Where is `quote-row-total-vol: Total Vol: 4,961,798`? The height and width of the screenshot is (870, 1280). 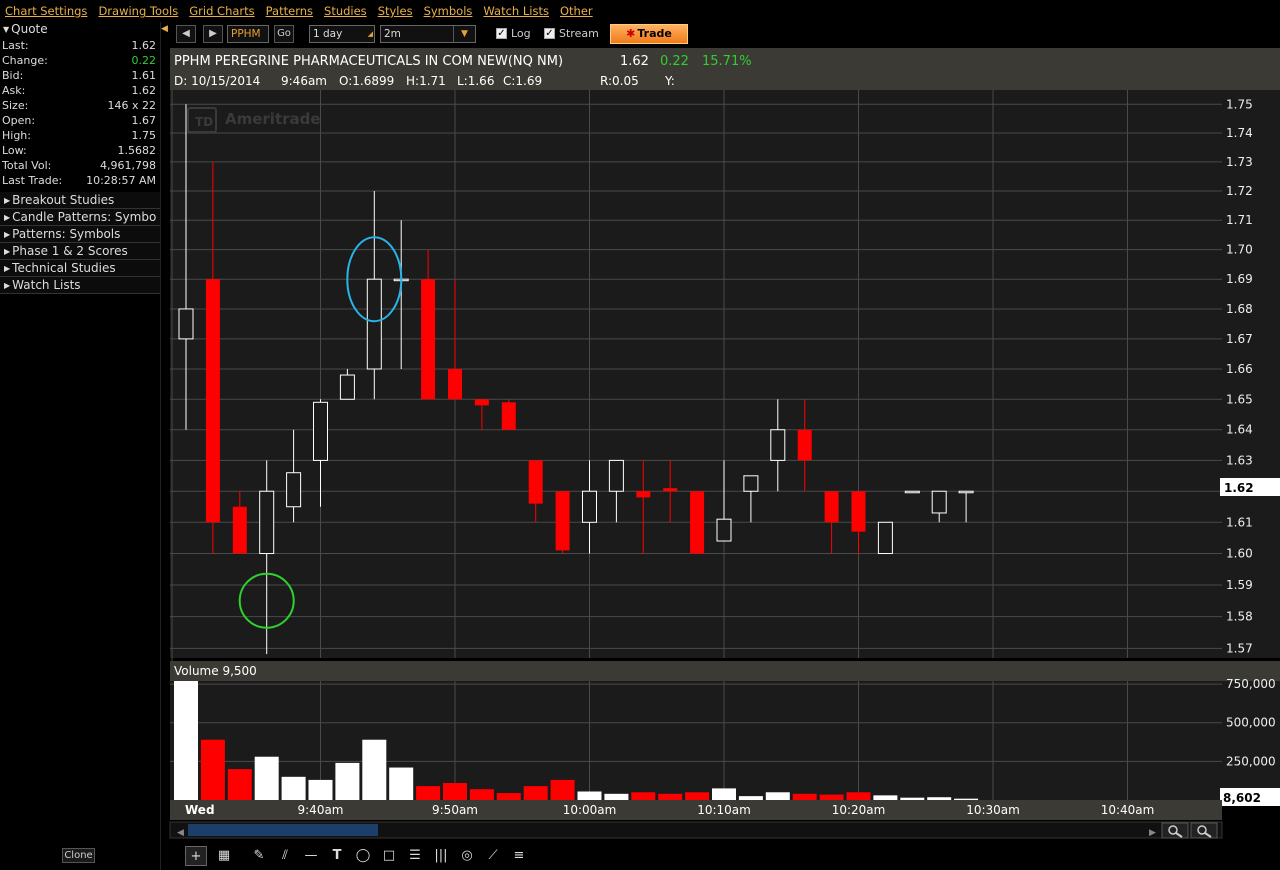
quote-row-total-vol: Total Vol: 4,961,798 is located at coordinates (79, 165).